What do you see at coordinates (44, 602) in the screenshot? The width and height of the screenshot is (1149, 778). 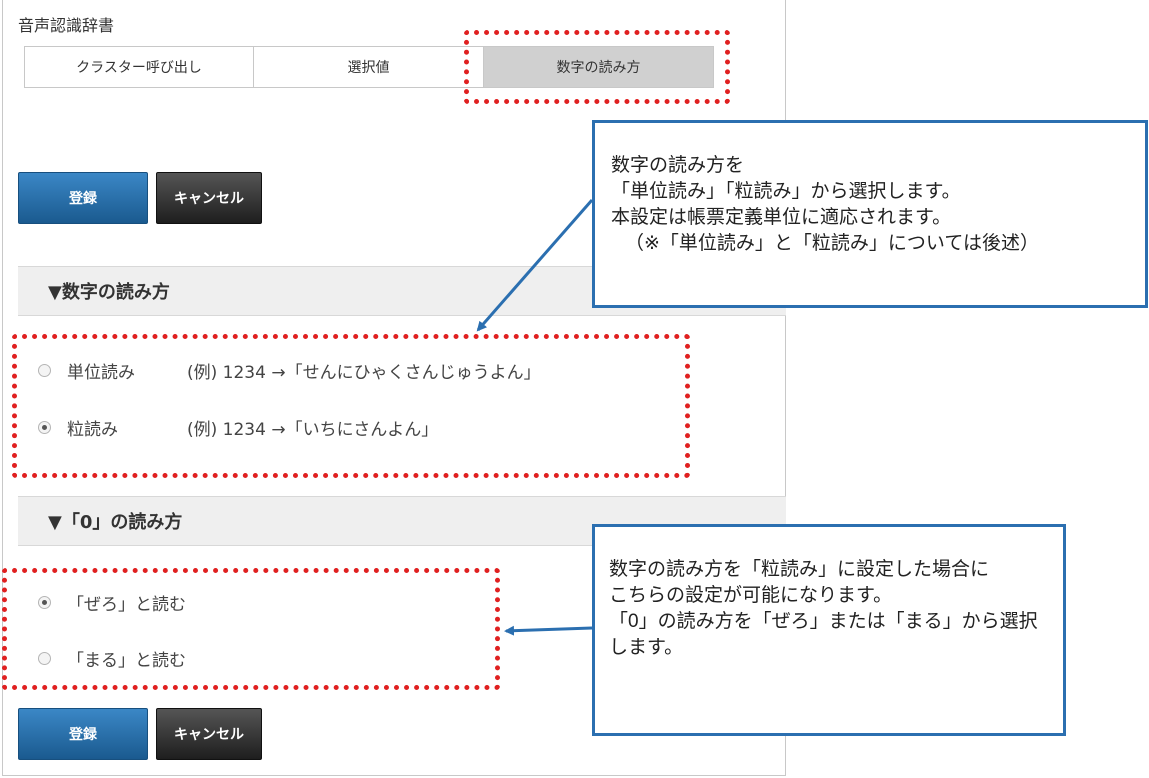 I see `radio-zero-as-zero-circle` at bounding box center [44, 602].